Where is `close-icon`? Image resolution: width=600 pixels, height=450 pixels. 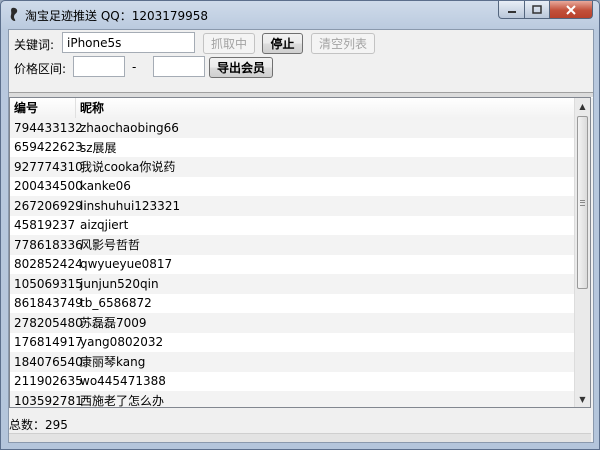 close-icon is located at coordinates (571, 9).